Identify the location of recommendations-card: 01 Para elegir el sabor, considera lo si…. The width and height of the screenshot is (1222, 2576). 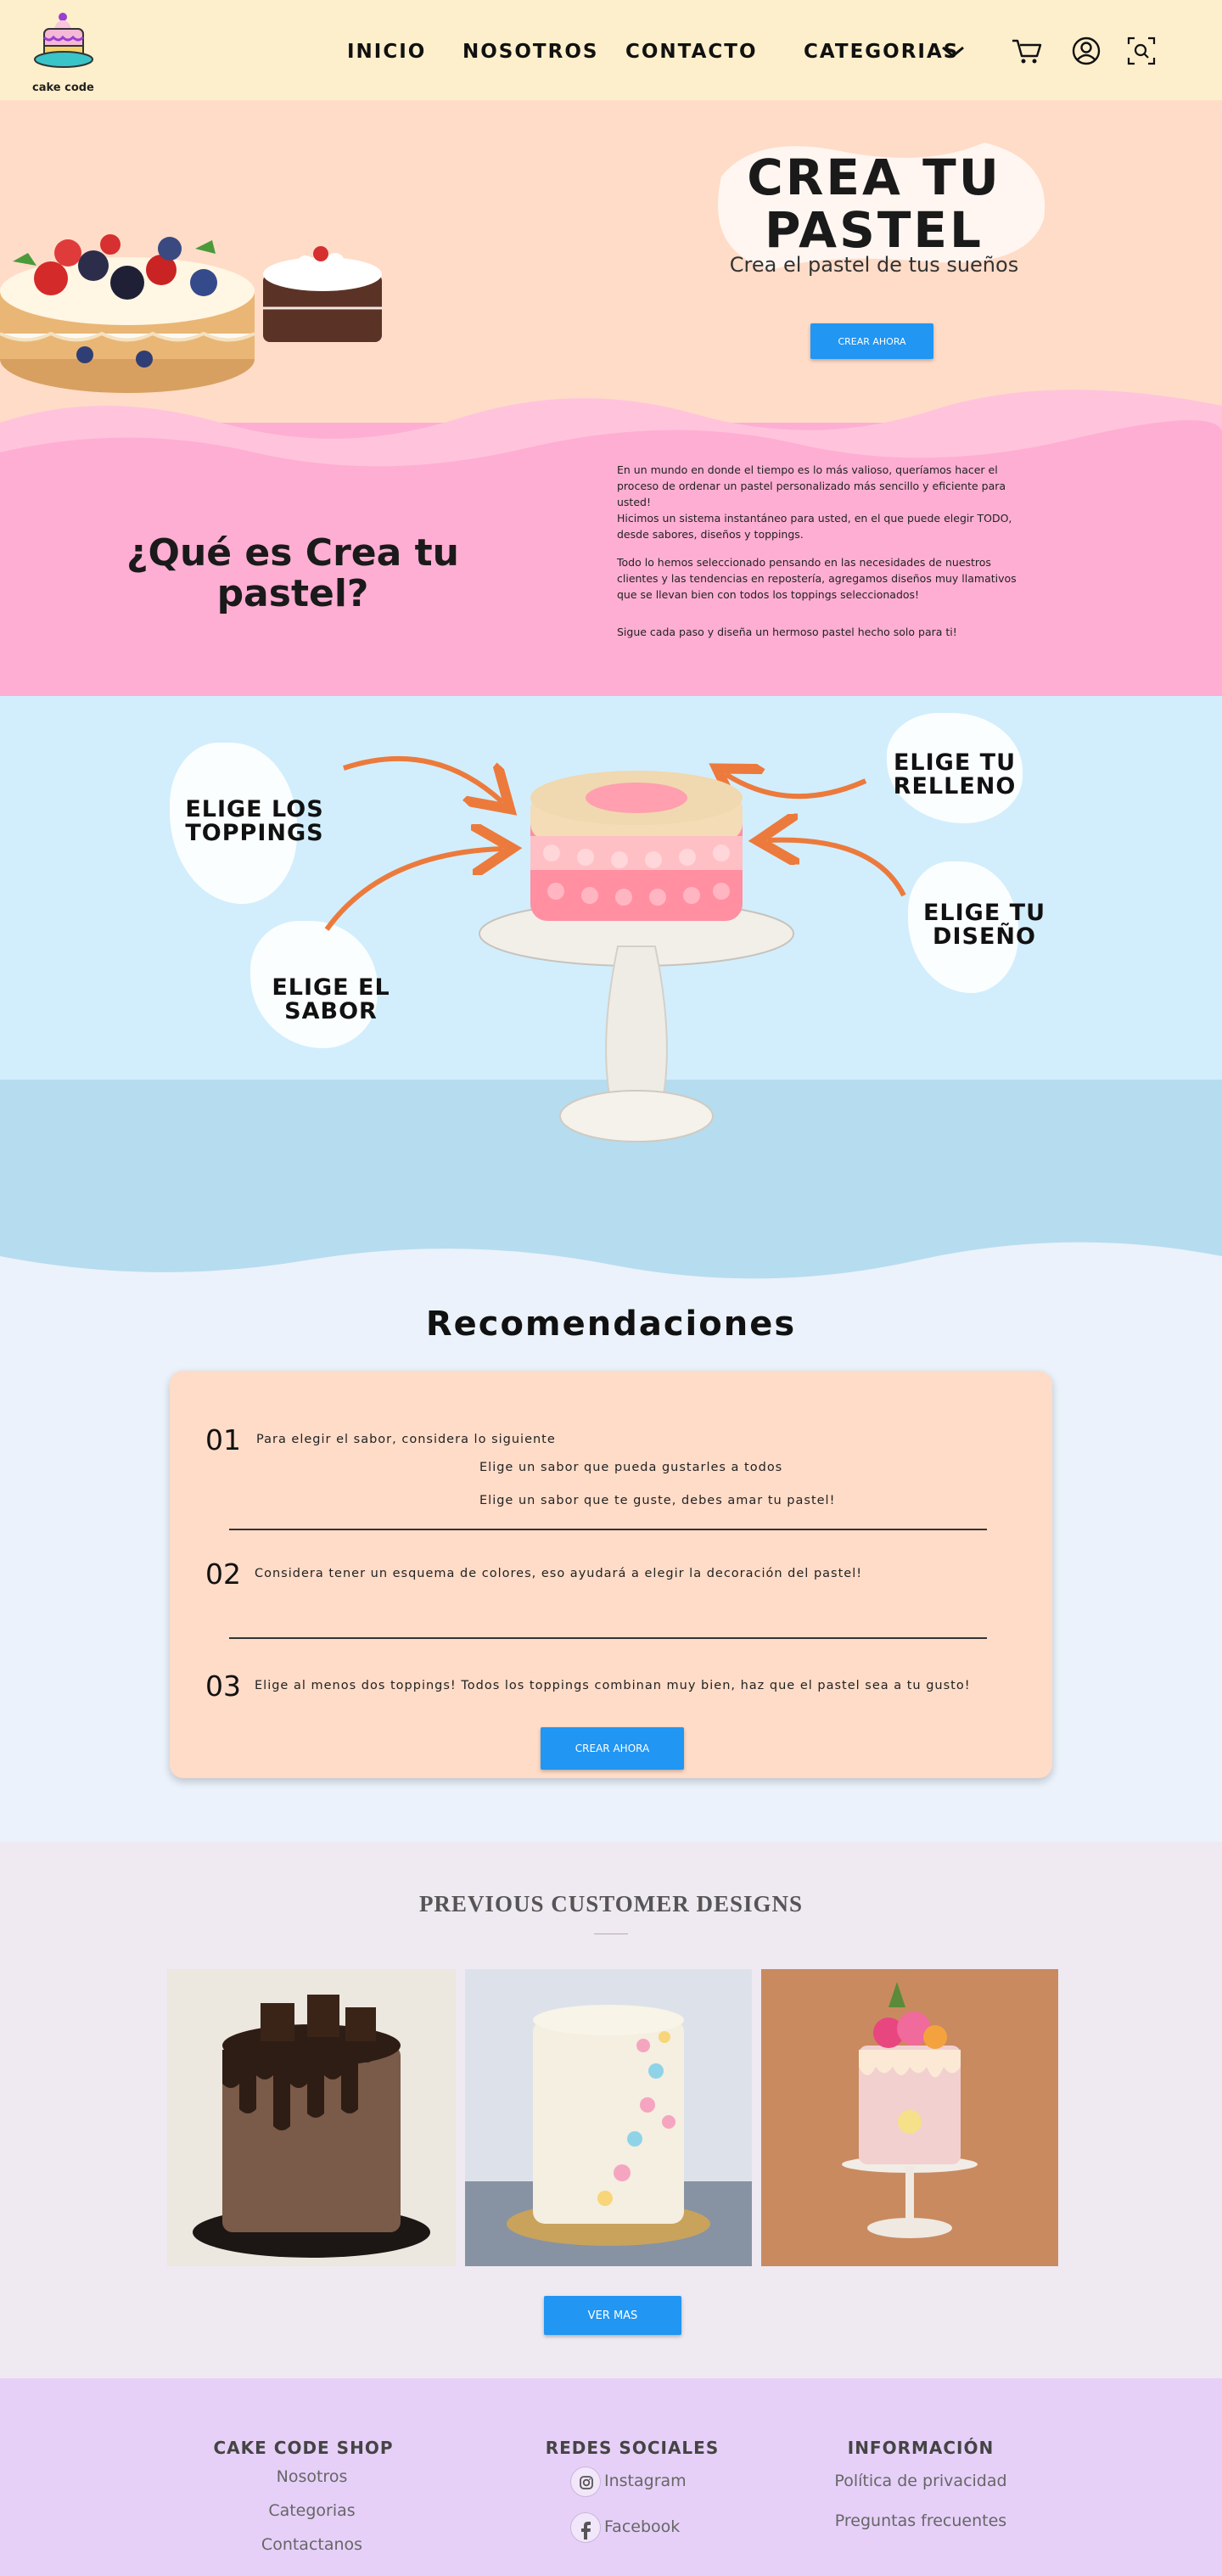
(611, 1574).